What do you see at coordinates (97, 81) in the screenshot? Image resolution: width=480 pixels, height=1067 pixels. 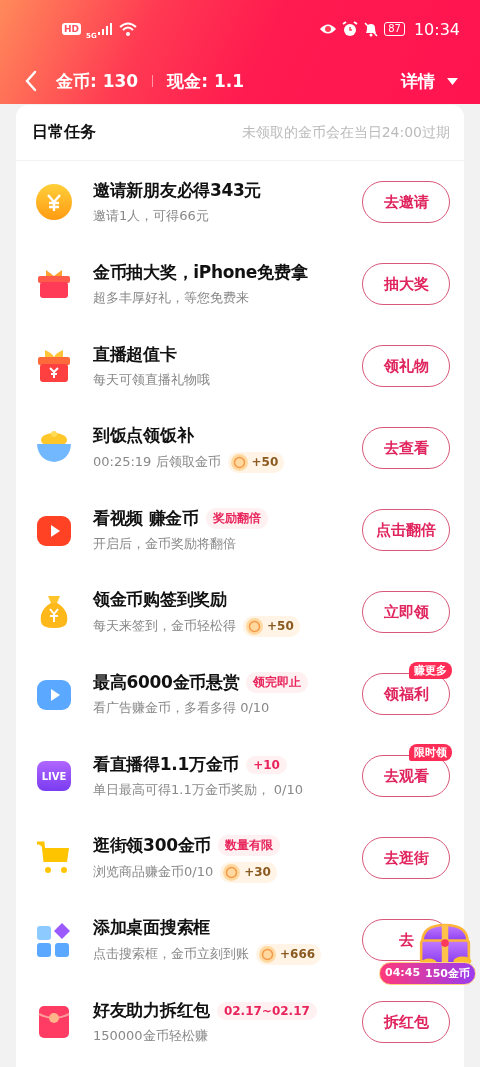 I see `coin-balance: 金币: 130` at bounding box center [97, 81].